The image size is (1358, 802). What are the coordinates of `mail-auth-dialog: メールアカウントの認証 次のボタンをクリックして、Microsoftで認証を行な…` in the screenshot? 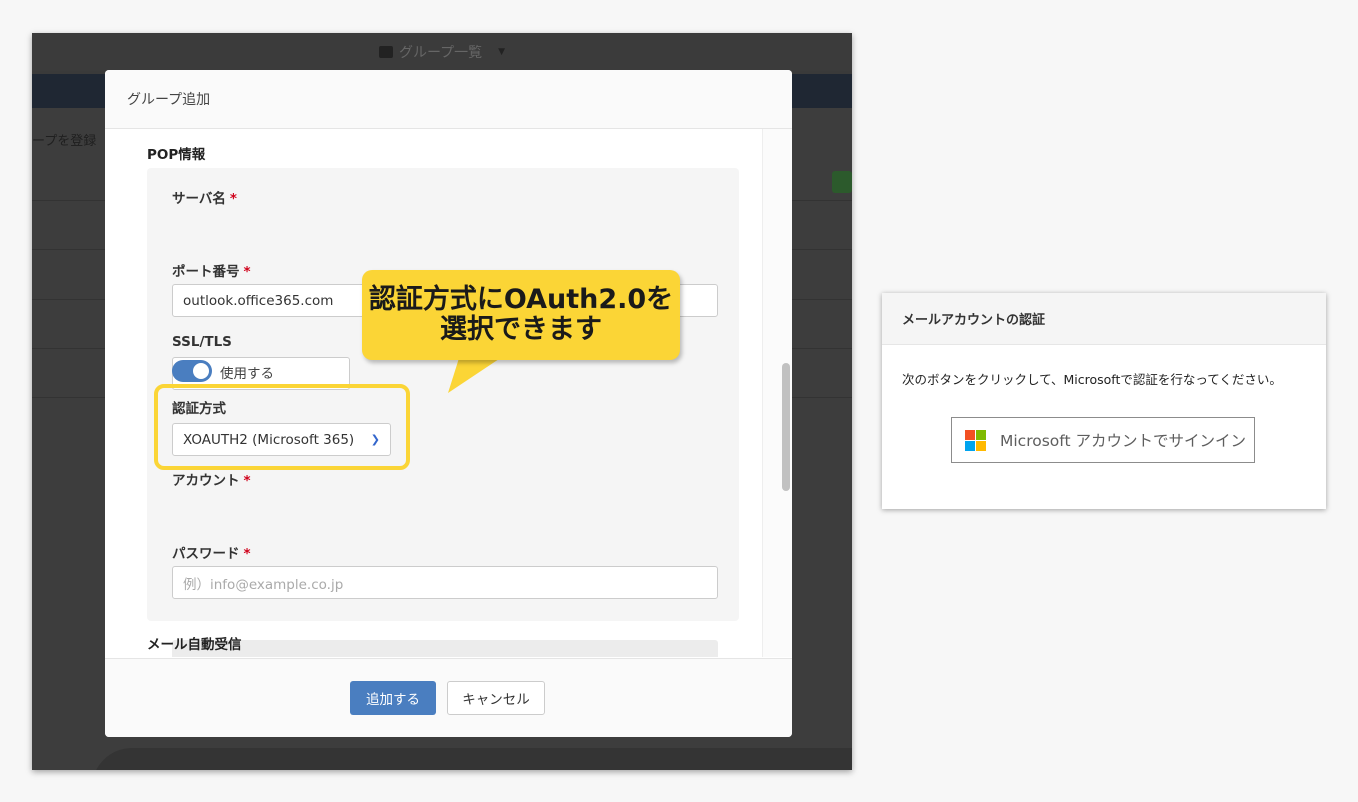 It's located at (1104, 401).